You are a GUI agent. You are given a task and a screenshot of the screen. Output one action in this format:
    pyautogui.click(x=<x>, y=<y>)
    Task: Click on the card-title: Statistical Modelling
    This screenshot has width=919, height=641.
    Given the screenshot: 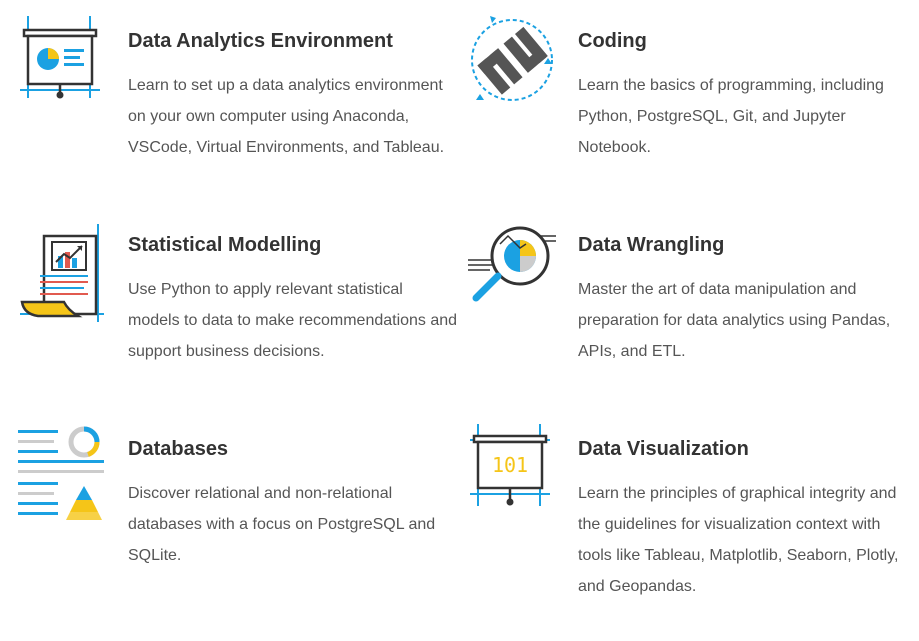 What is the action you would take?
    pyautogui.click(x=225, y=245)
    